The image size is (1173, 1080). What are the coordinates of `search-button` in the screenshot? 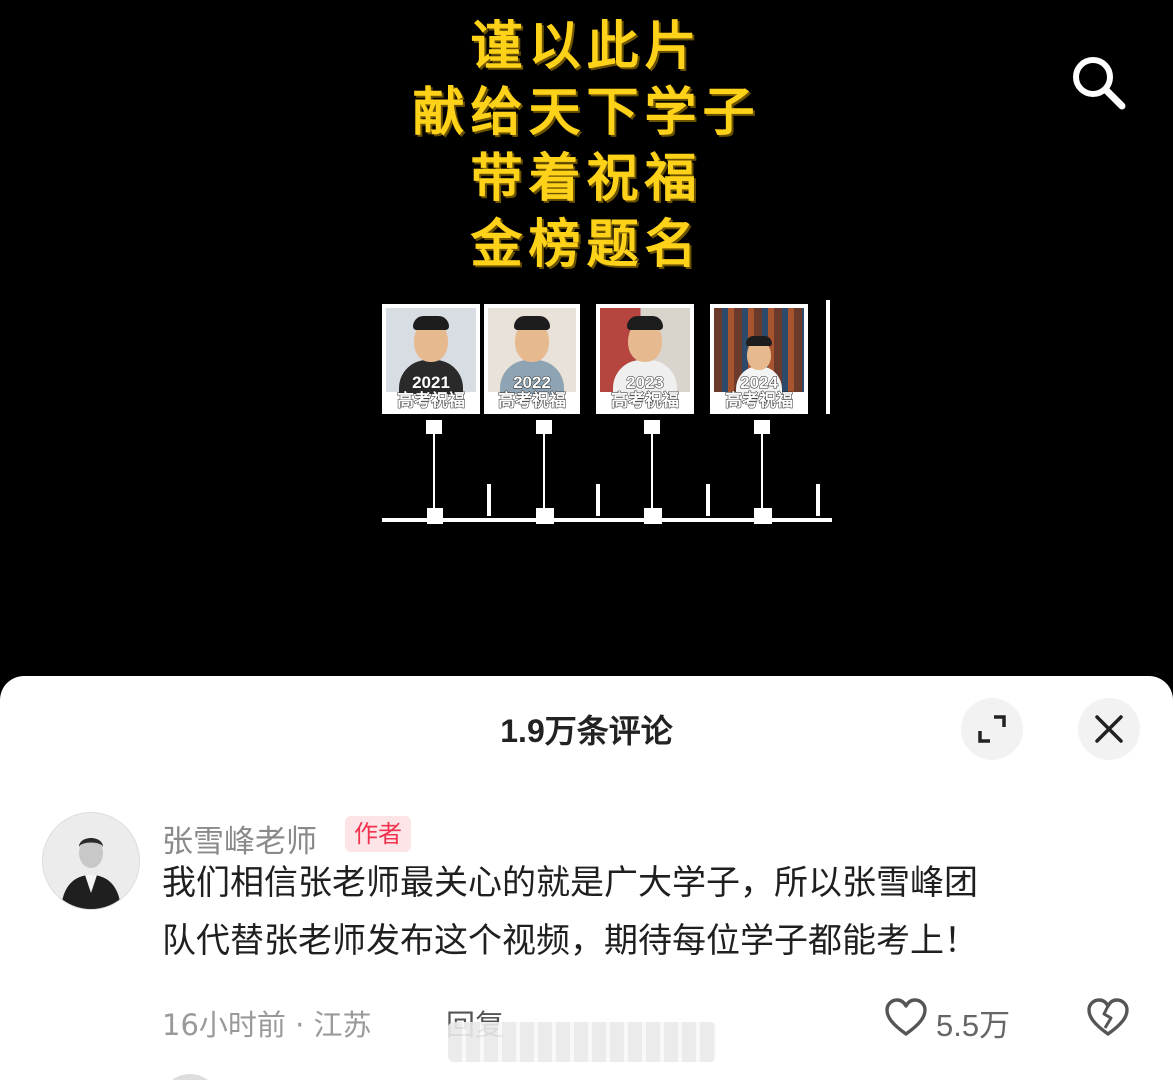 It's located at (1098, 82).